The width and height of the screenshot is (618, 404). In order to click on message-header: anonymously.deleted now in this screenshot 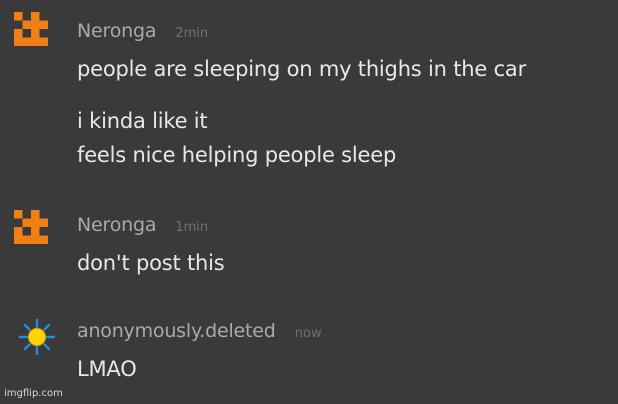, I will do `click(199, 331)`.